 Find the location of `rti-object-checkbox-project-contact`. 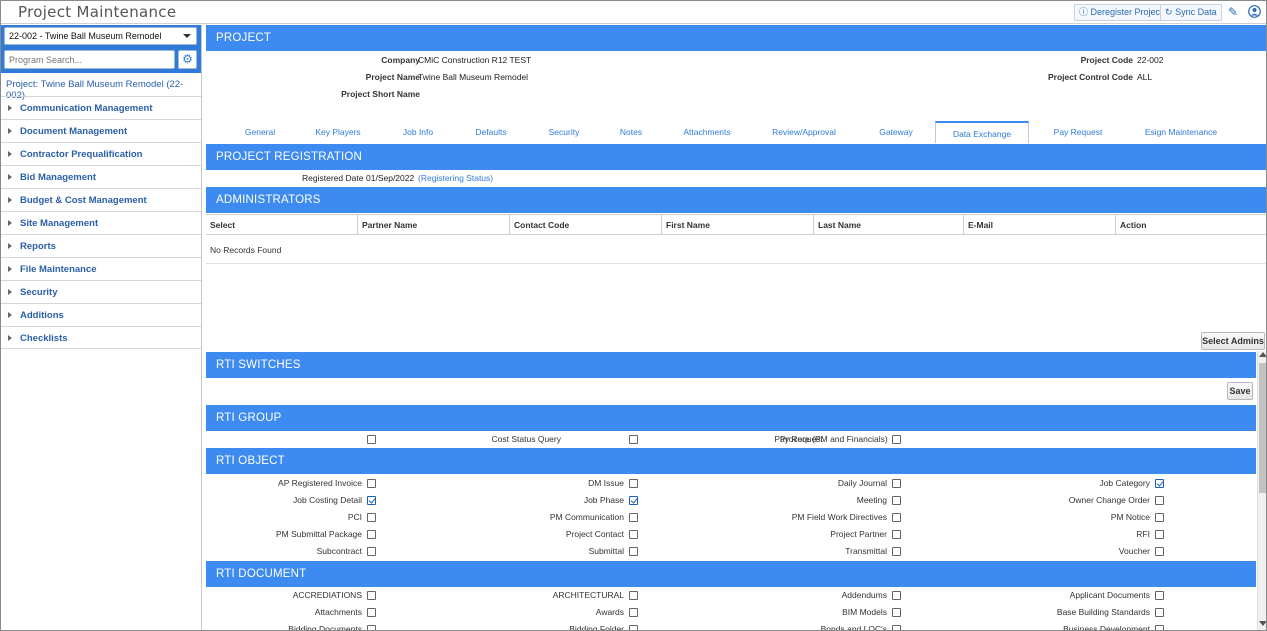

rti-object-checkbox-project-contact is located at coordinates (633, 534).